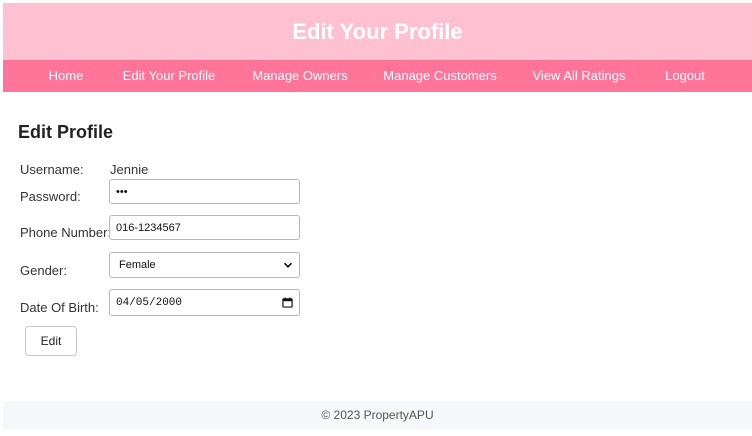 Image resolution: width=752 pixels, height=436 pixels. What do you see at coordinates (51, 341) in the screenshot?
I see `edit-button: Edit` at bounding box center [51, 341].